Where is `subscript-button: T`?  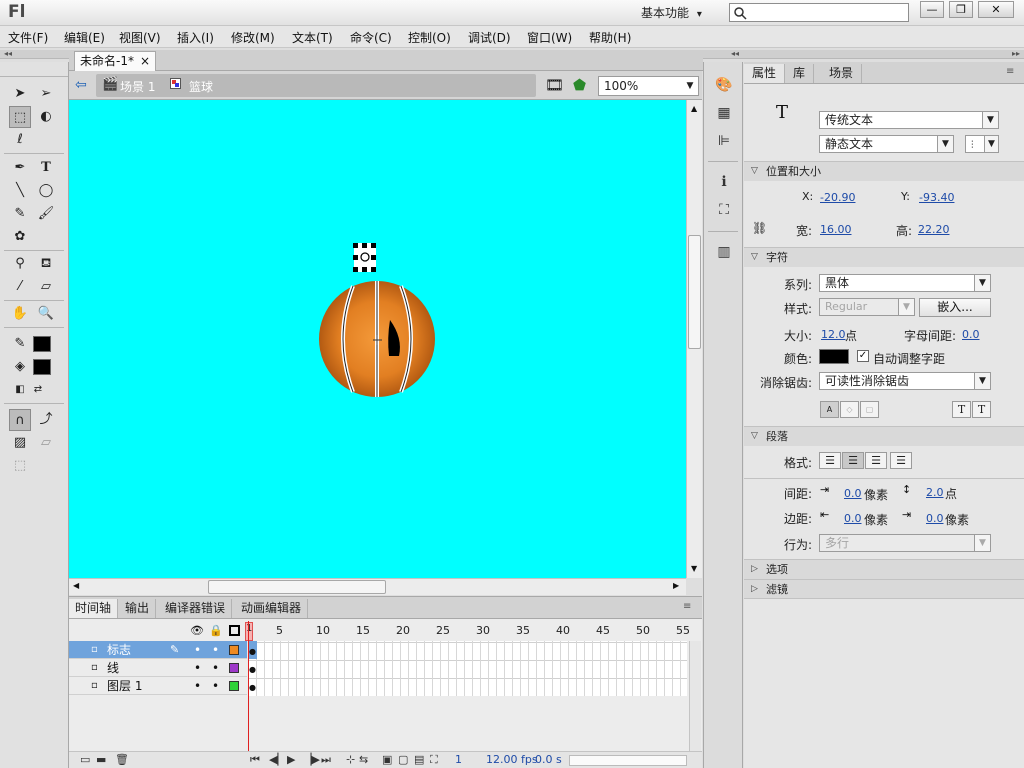 subscript-button: T is located at coordinates (981, 409).